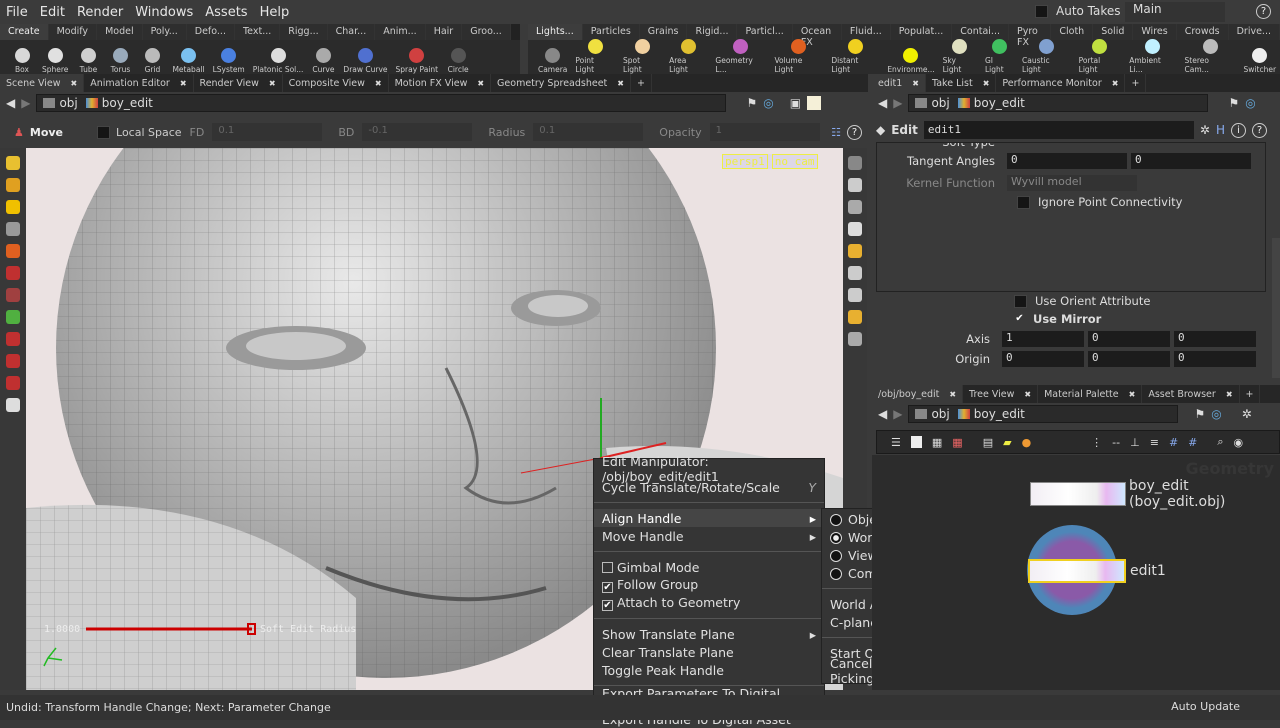  Describe the element at coordinates (855, 207) in the screenshot. I see `display-icon` at that location.